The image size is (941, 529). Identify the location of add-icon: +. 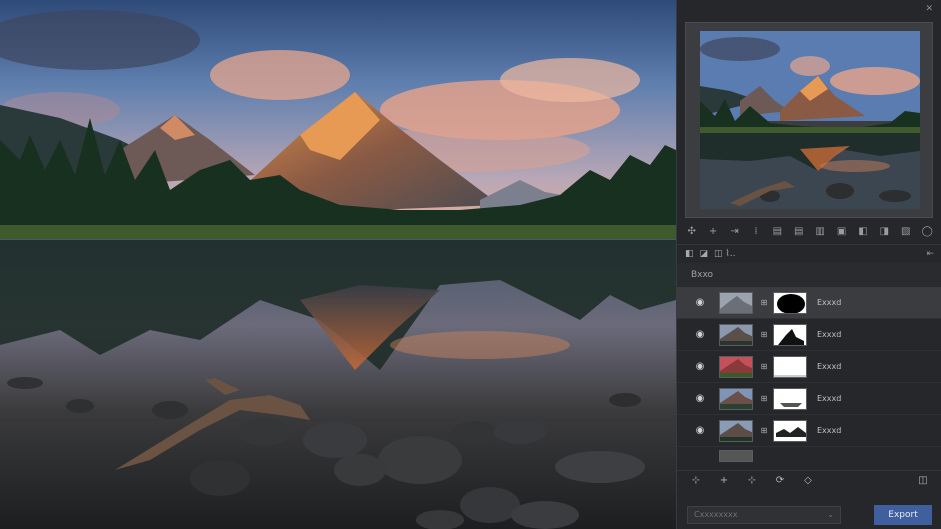
(713, 231).